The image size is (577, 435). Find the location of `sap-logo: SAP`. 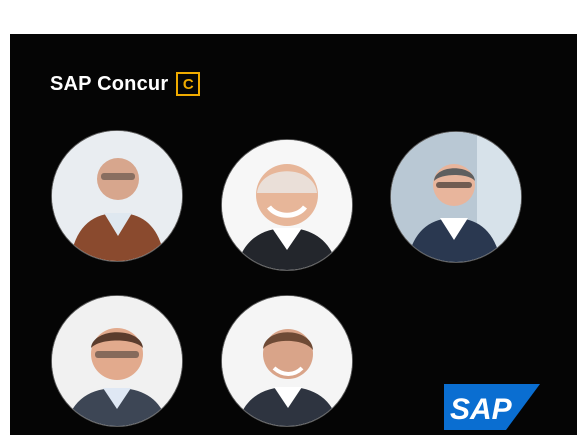

sap-logo: SAP is located at coordinates (492, 407).